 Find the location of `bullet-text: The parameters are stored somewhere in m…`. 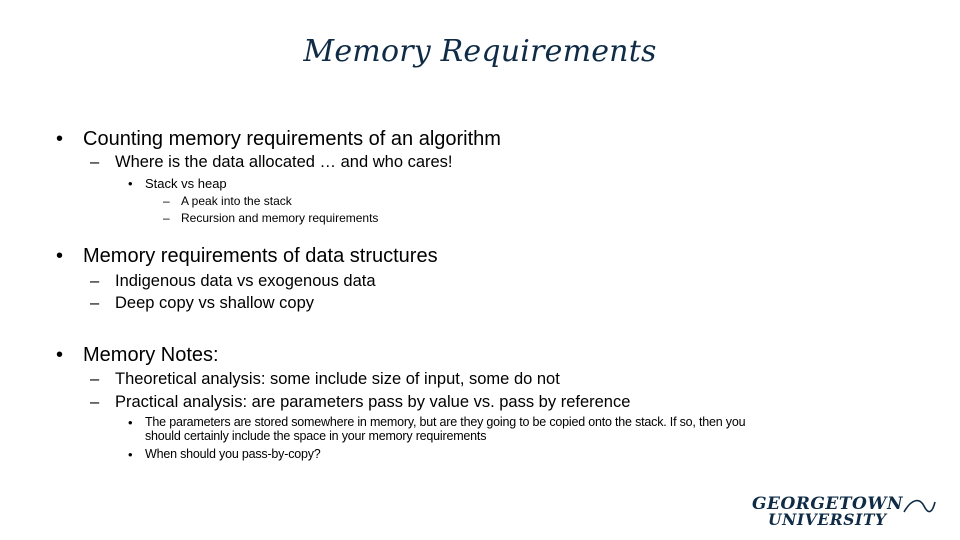

bullet-text: The parameters are stored somewhere in m… is located at coordinates (445, 422).